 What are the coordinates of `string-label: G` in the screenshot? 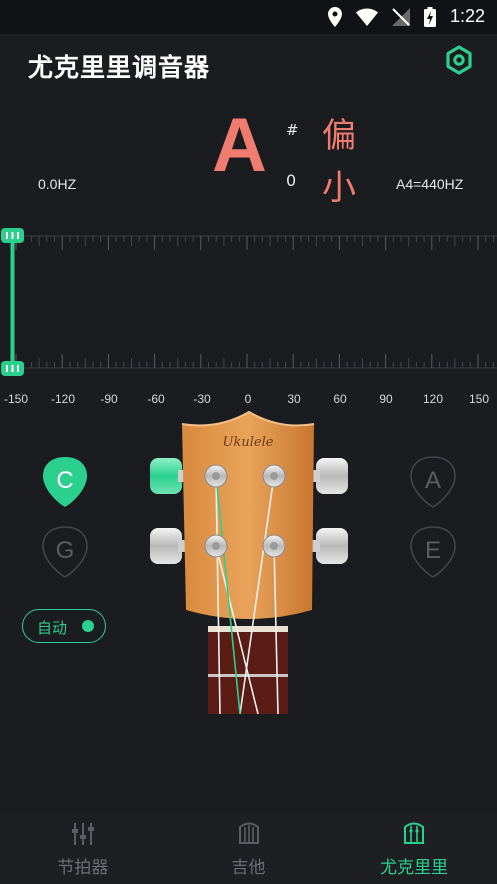 It's located at (65, 550).